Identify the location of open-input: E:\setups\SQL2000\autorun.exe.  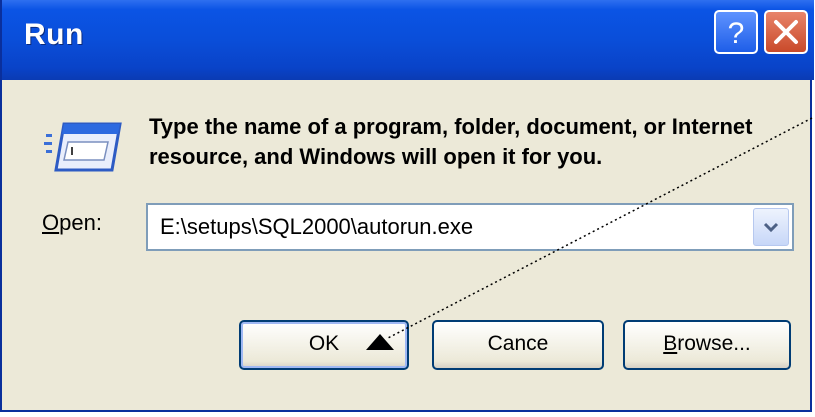
(316, 227).